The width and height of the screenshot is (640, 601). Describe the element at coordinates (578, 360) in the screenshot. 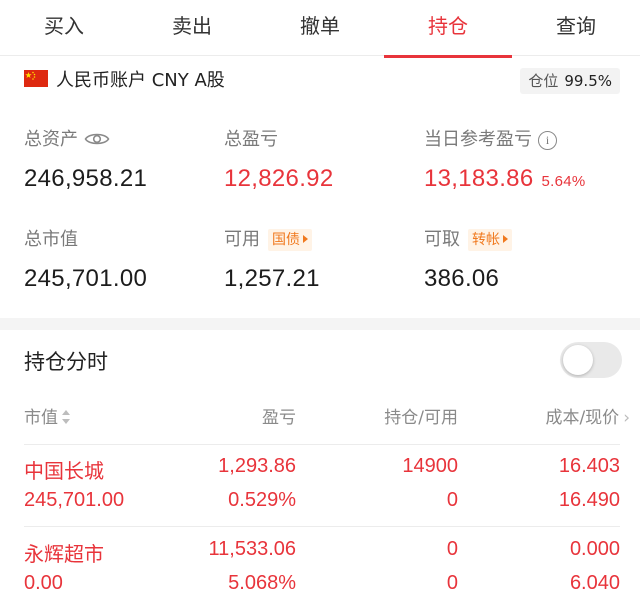

I see `toggle-knob` at that location.